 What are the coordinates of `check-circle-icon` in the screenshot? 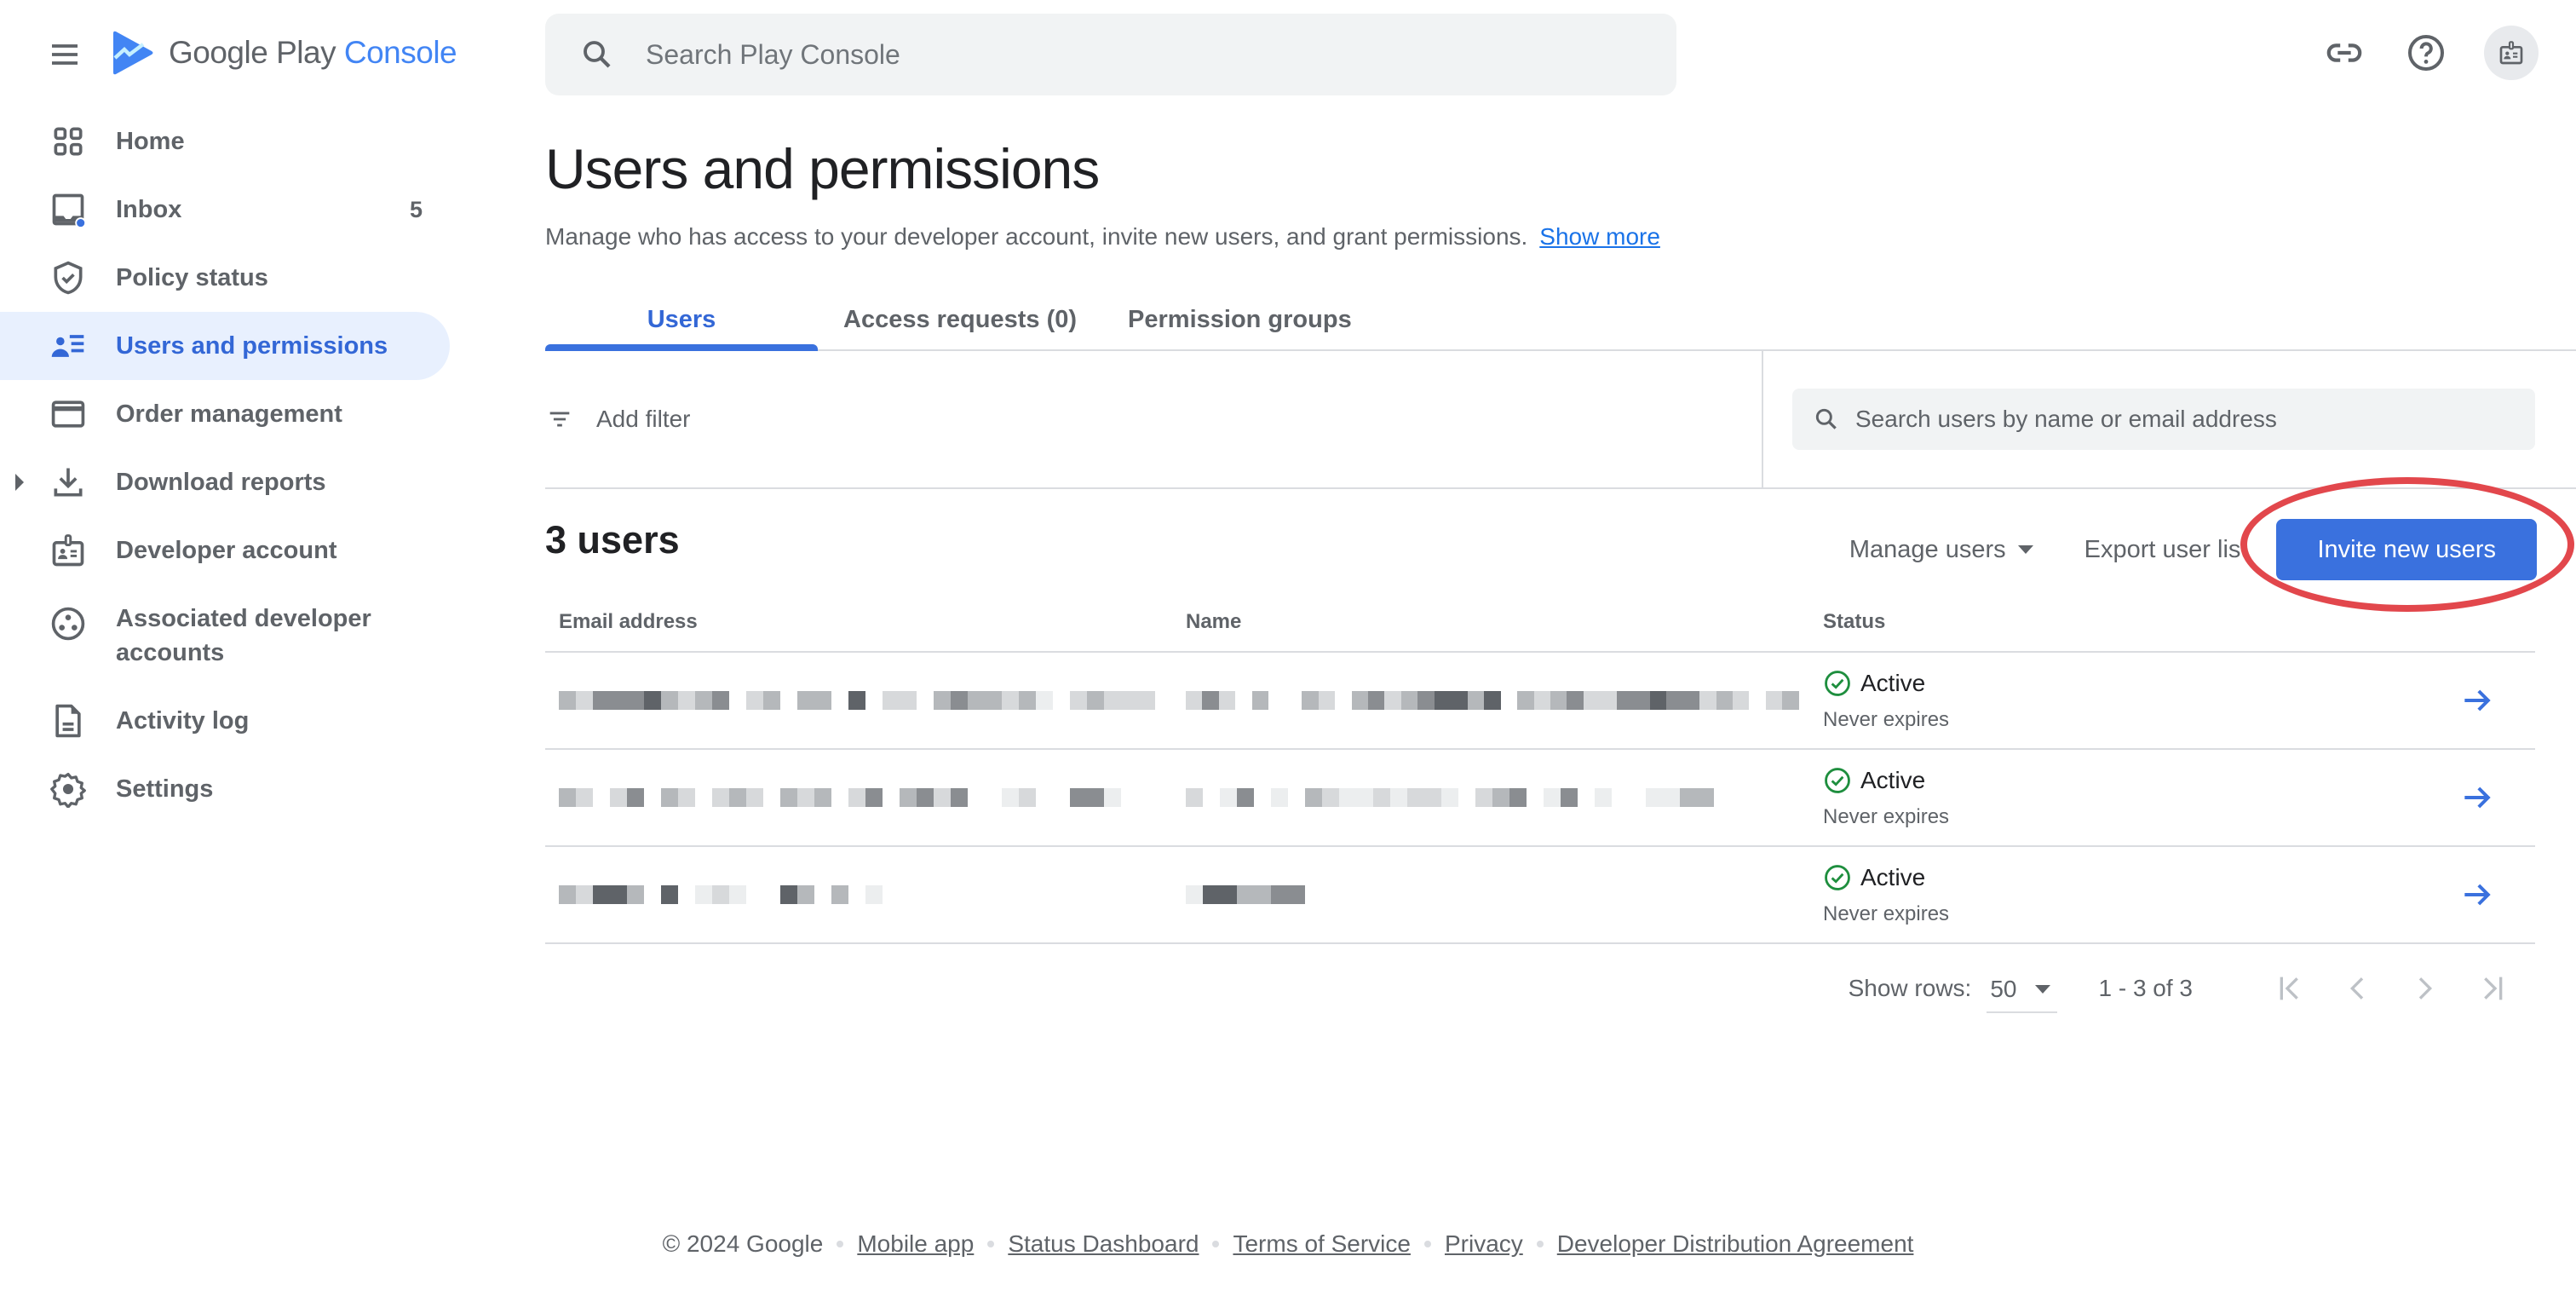 It's located at (1838, 877).